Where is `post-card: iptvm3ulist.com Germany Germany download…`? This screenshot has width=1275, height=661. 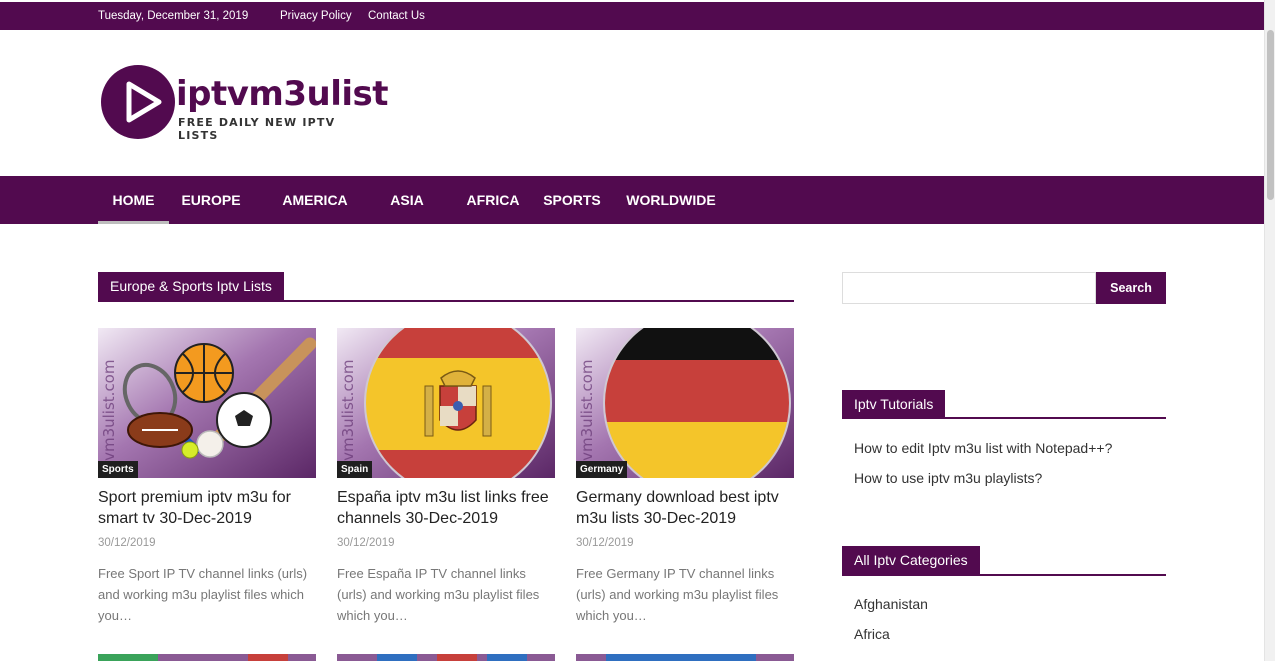
post-card: iptvm3ulist.com Germany Germany download… is located at coordinates (685, 477).